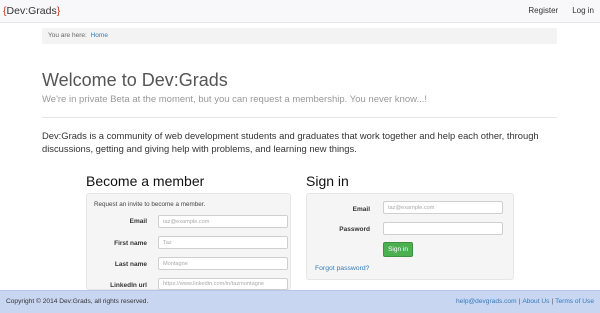 The height and width of the screenshot is (313, 600). I want to click on member-email-input, so click(223, 221).